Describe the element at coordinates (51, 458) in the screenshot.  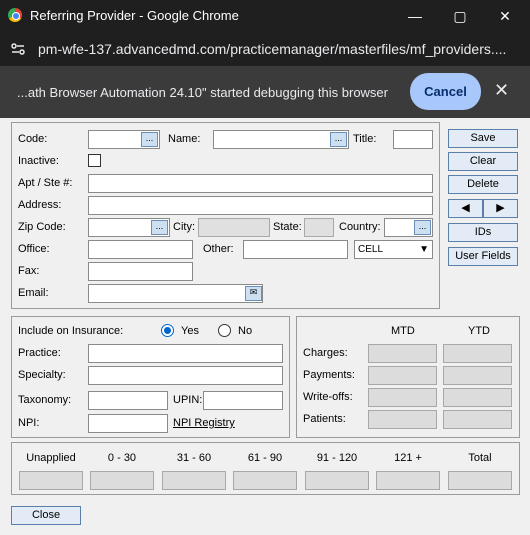
I see `aging-header-unapplied: Unapplied` at that location.